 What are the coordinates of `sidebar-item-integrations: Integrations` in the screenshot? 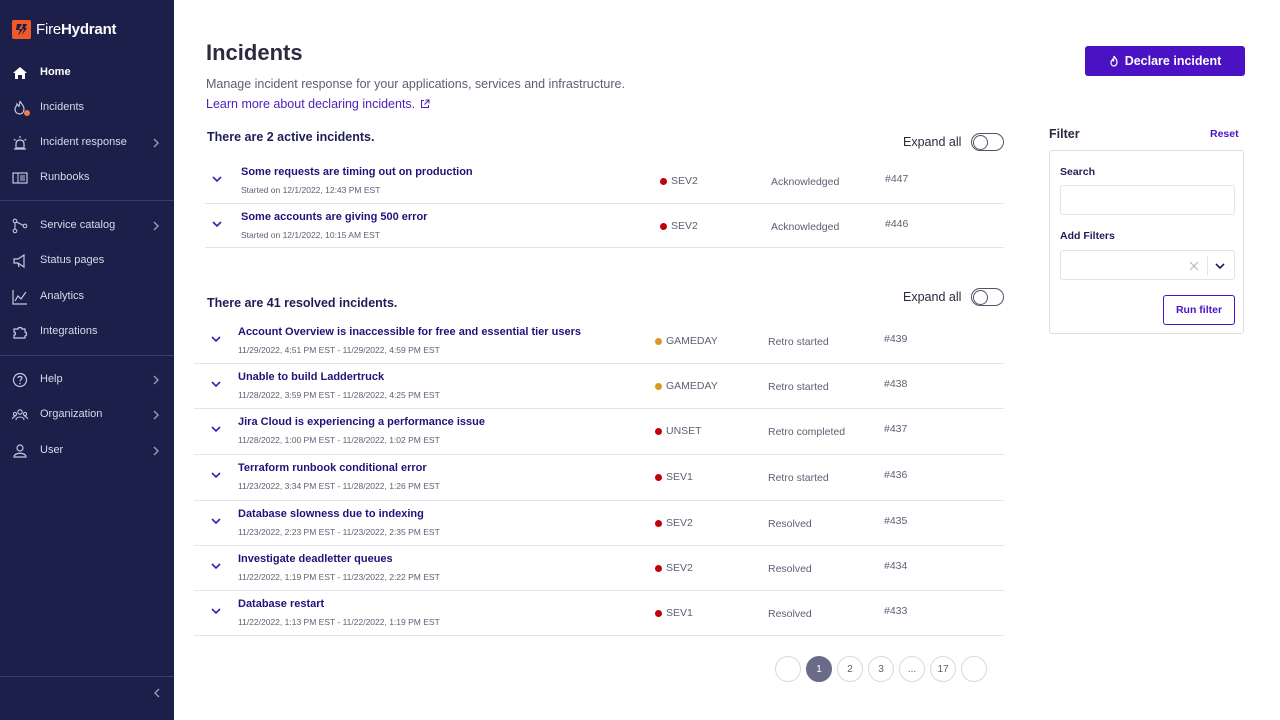 It's located at (87, 332).